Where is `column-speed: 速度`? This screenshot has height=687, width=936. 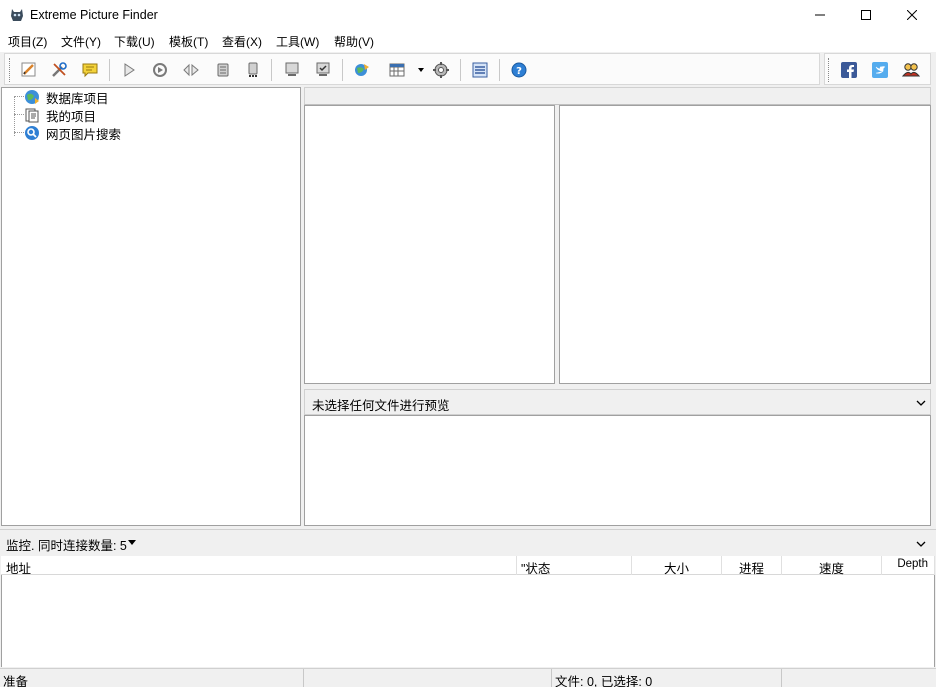 column-speed: 速度 is located at coordinates (832, 566).